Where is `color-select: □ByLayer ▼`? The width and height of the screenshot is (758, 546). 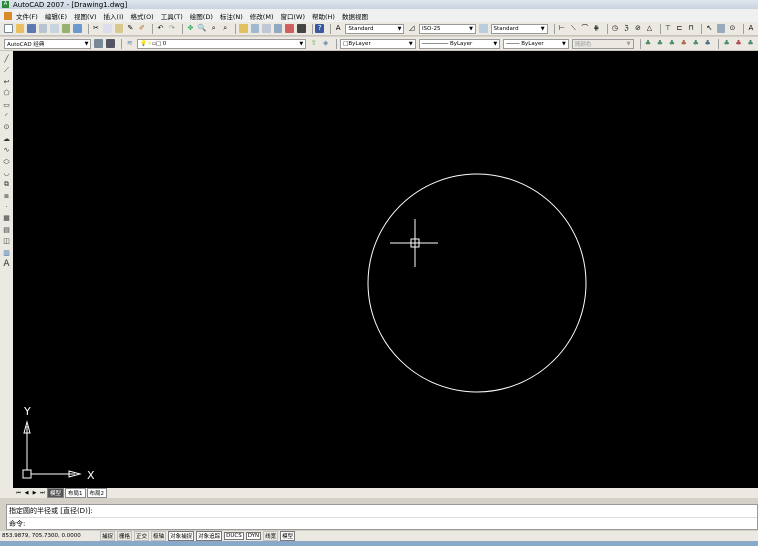
color-select: □ByLayer ▼ is located at coordinates (378, 43).